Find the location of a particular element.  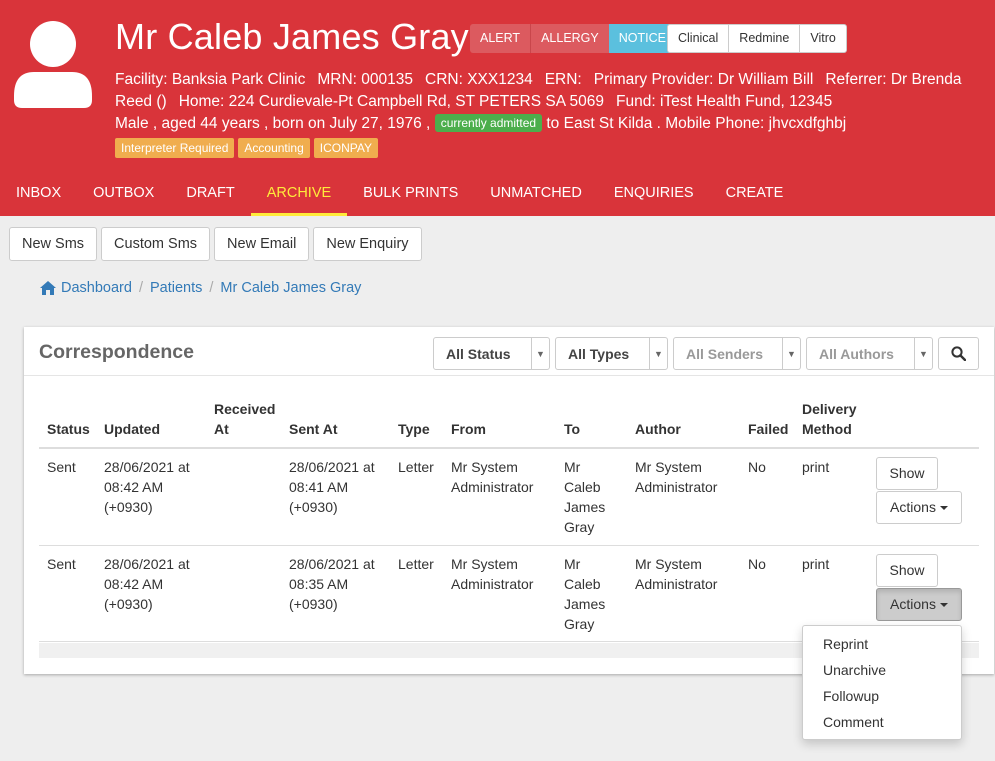

column-header-author: Author is located at coordinates (658, 429).